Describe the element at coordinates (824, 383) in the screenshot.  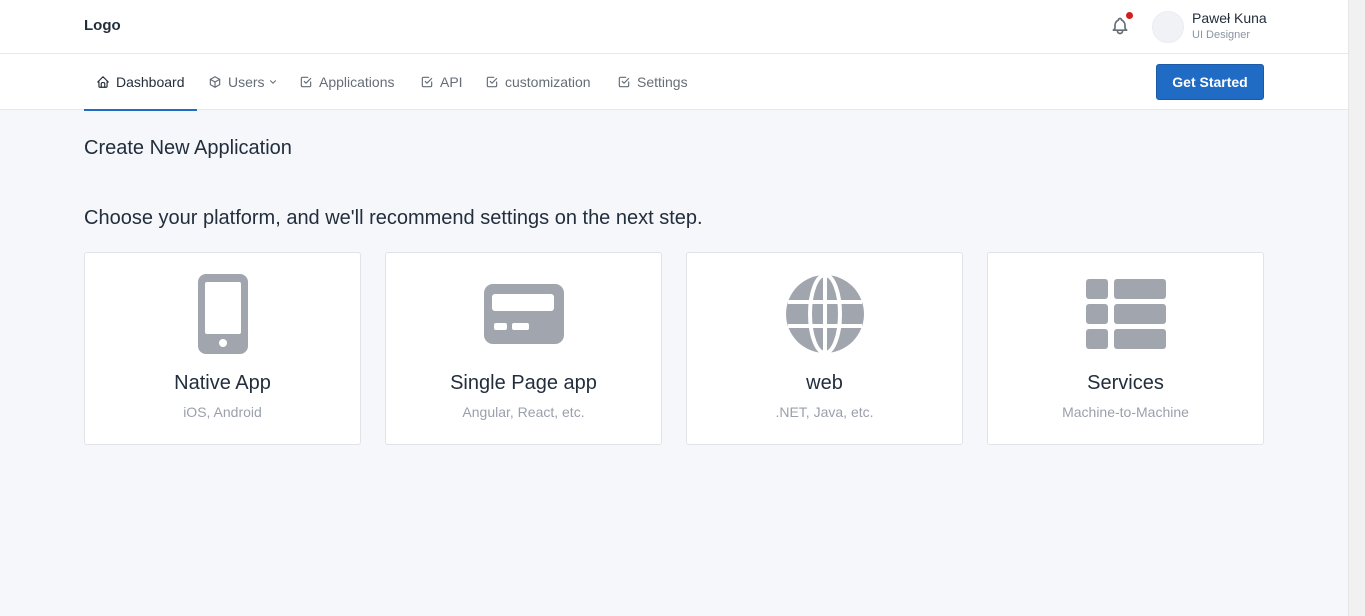
I see `card-title: web` at that location.